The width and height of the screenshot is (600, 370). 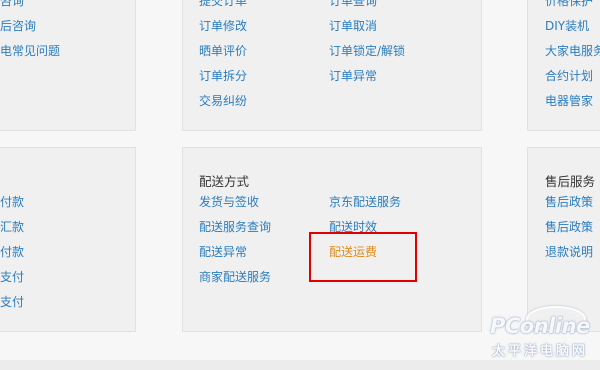 I want to click on link-trade-dispute: 交易纠纷, so click(x=223, y=101).